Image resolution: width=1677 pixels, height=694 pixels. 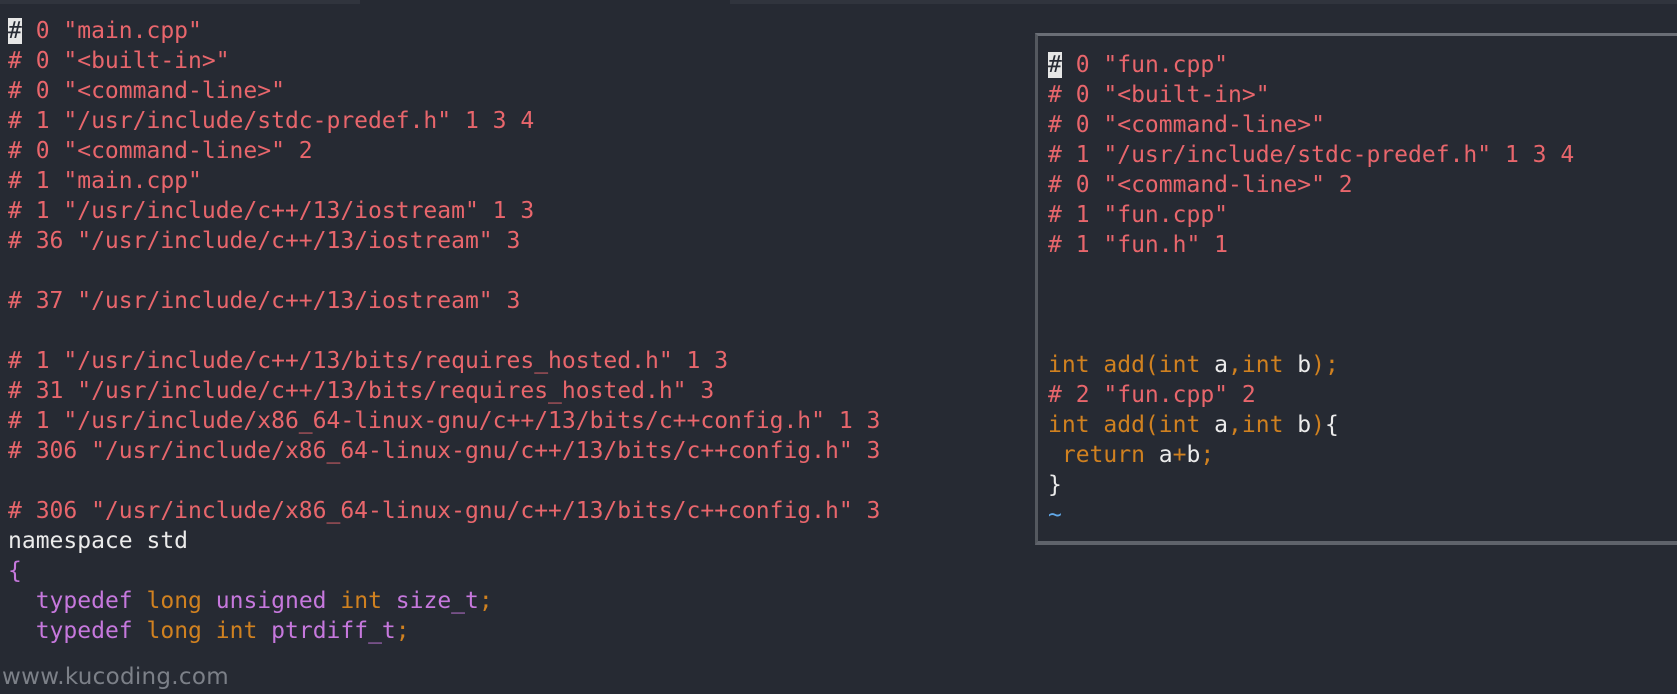 I want to click on code-line: return a+b;, so click(x=1131, y=455).